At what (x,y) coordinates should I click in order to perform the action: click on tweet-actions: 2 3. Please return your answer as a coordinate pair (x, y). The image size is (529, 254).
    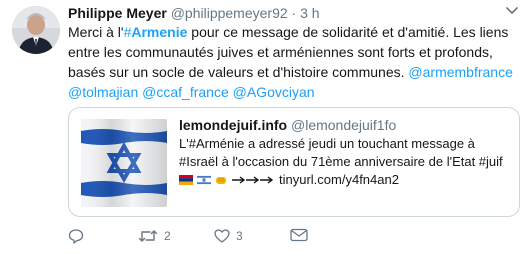
    Looking at the image, I should click on (288, 238).